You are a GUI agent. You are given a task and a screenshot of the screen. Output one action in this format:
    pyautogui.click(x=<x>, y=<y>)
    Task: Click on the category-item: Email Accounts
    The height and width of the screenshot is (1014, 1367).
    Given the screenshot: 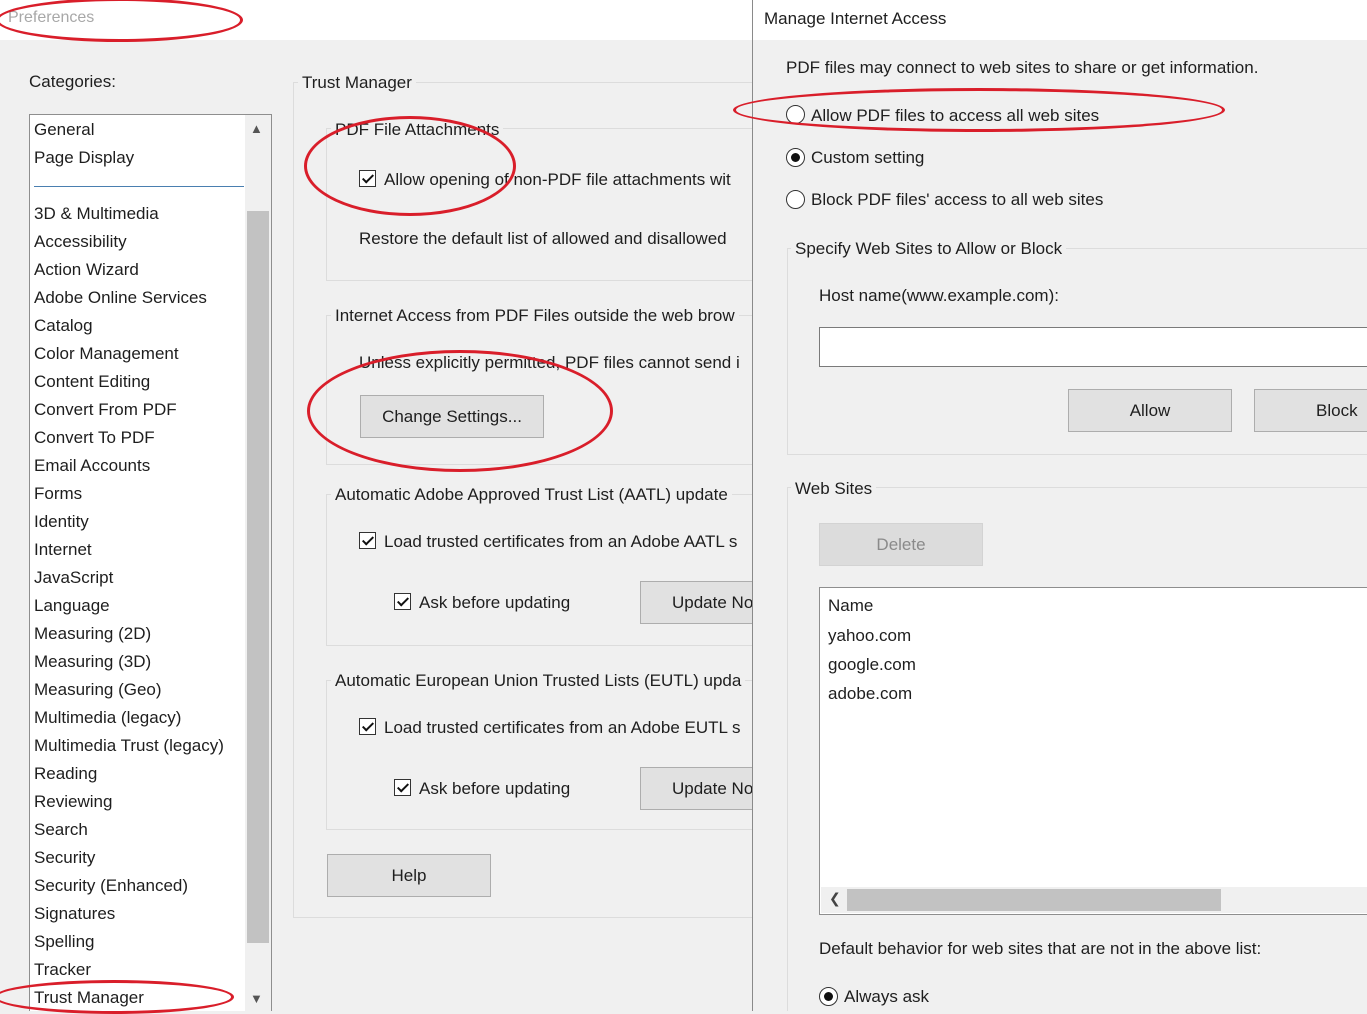 What is the action you would take?
    pyautogui.click(x=92, y=466)
    